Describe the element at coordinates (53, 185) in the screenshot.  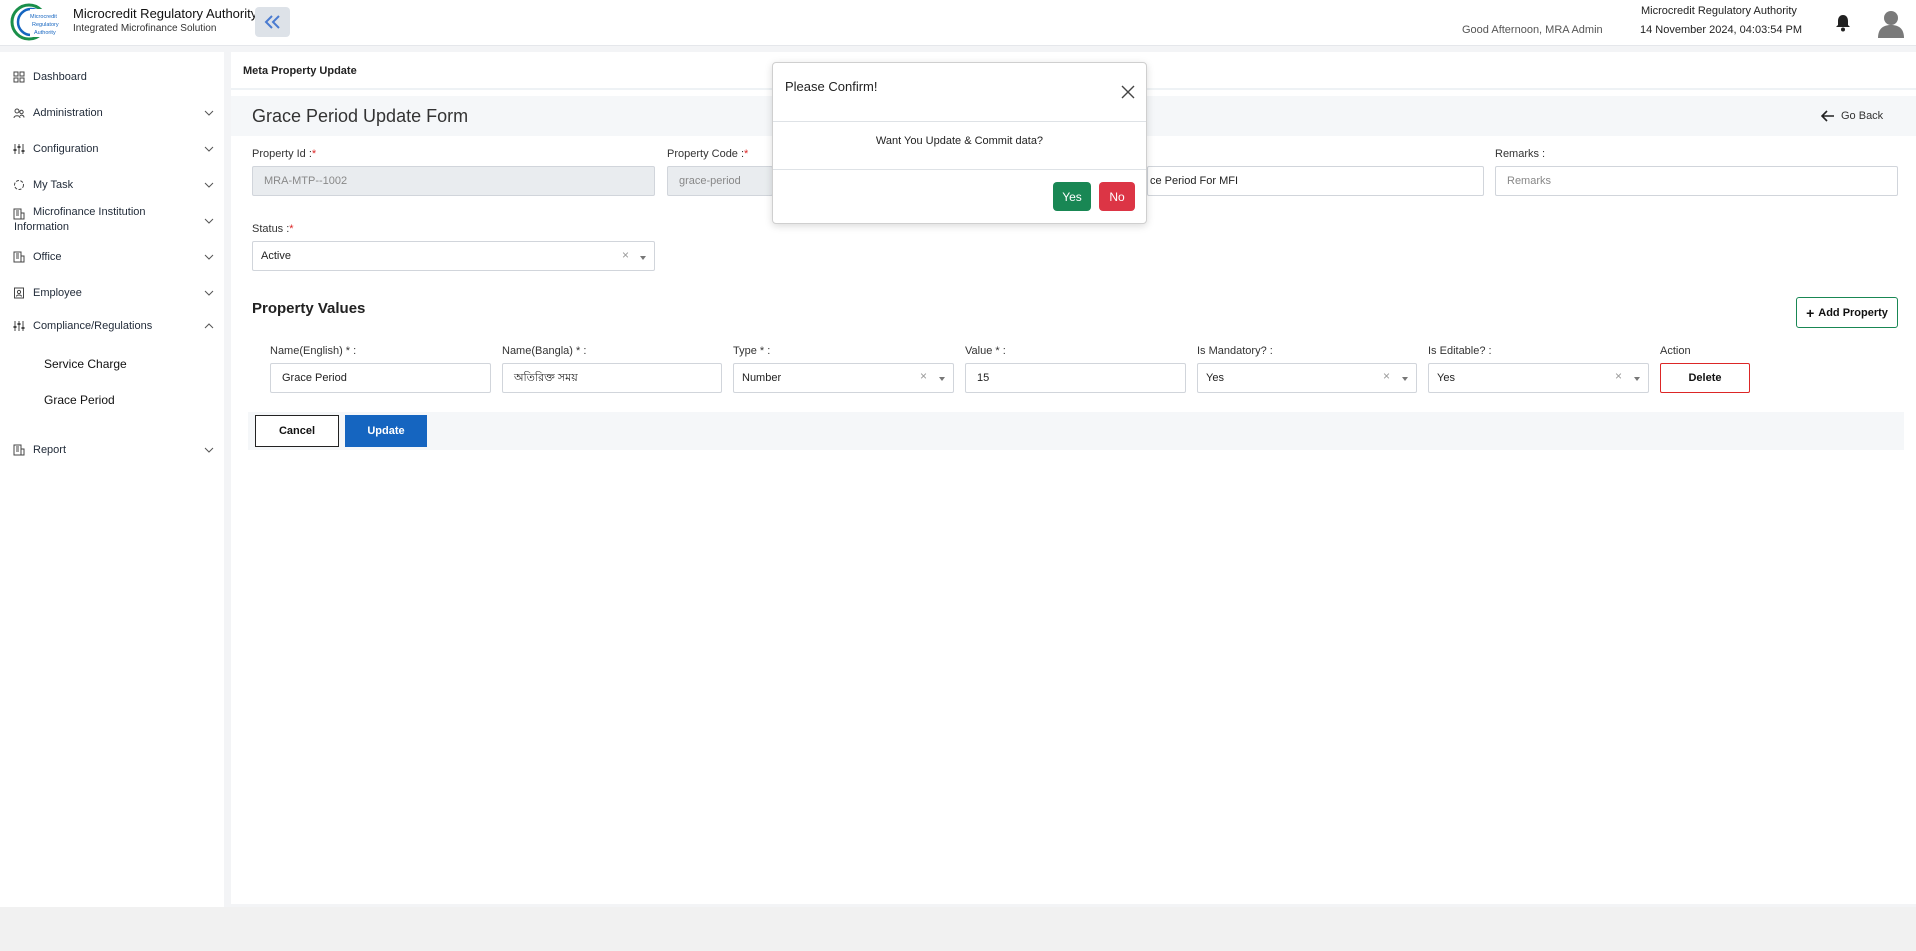
I see `sidebar-item-label: My Task` at that location.